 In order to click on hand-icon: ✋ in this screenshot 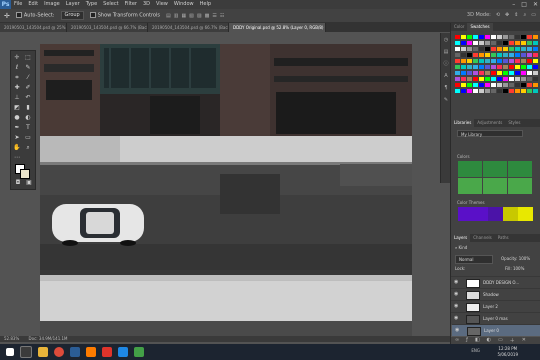, I will do `click(17, 148)`.